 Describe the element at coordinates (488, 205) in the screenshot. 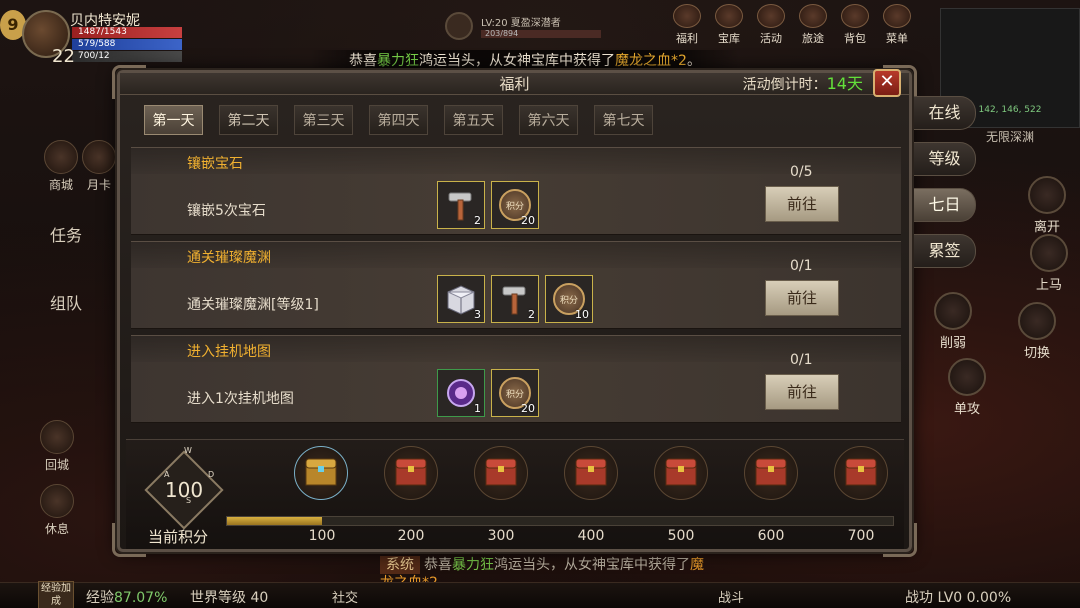

I see `task-rewards: 2 积分 20` at that location.